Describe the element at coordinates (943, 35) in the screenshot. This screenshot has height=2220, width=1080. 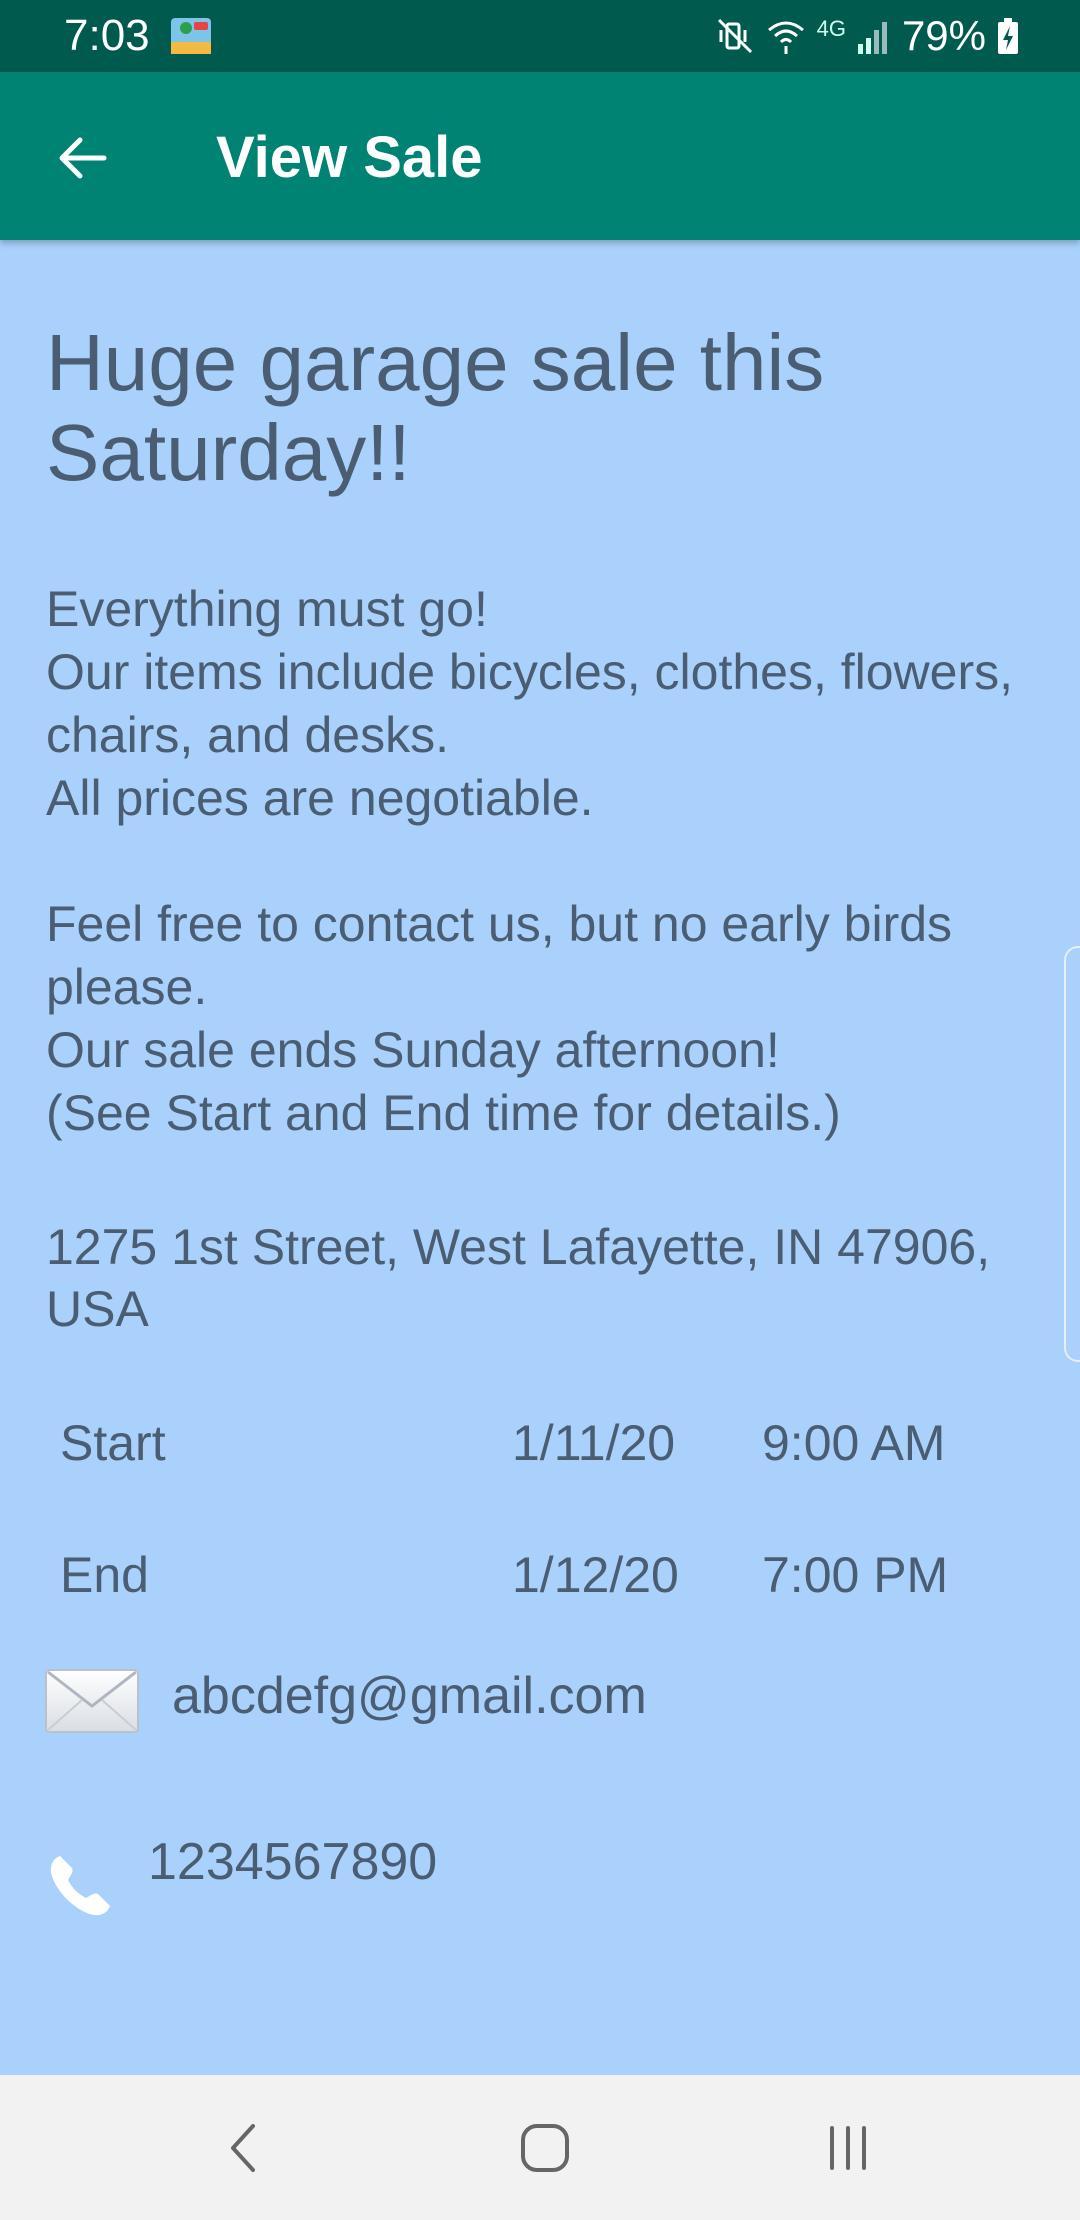
I see `battery-percent: 79%` at that location.